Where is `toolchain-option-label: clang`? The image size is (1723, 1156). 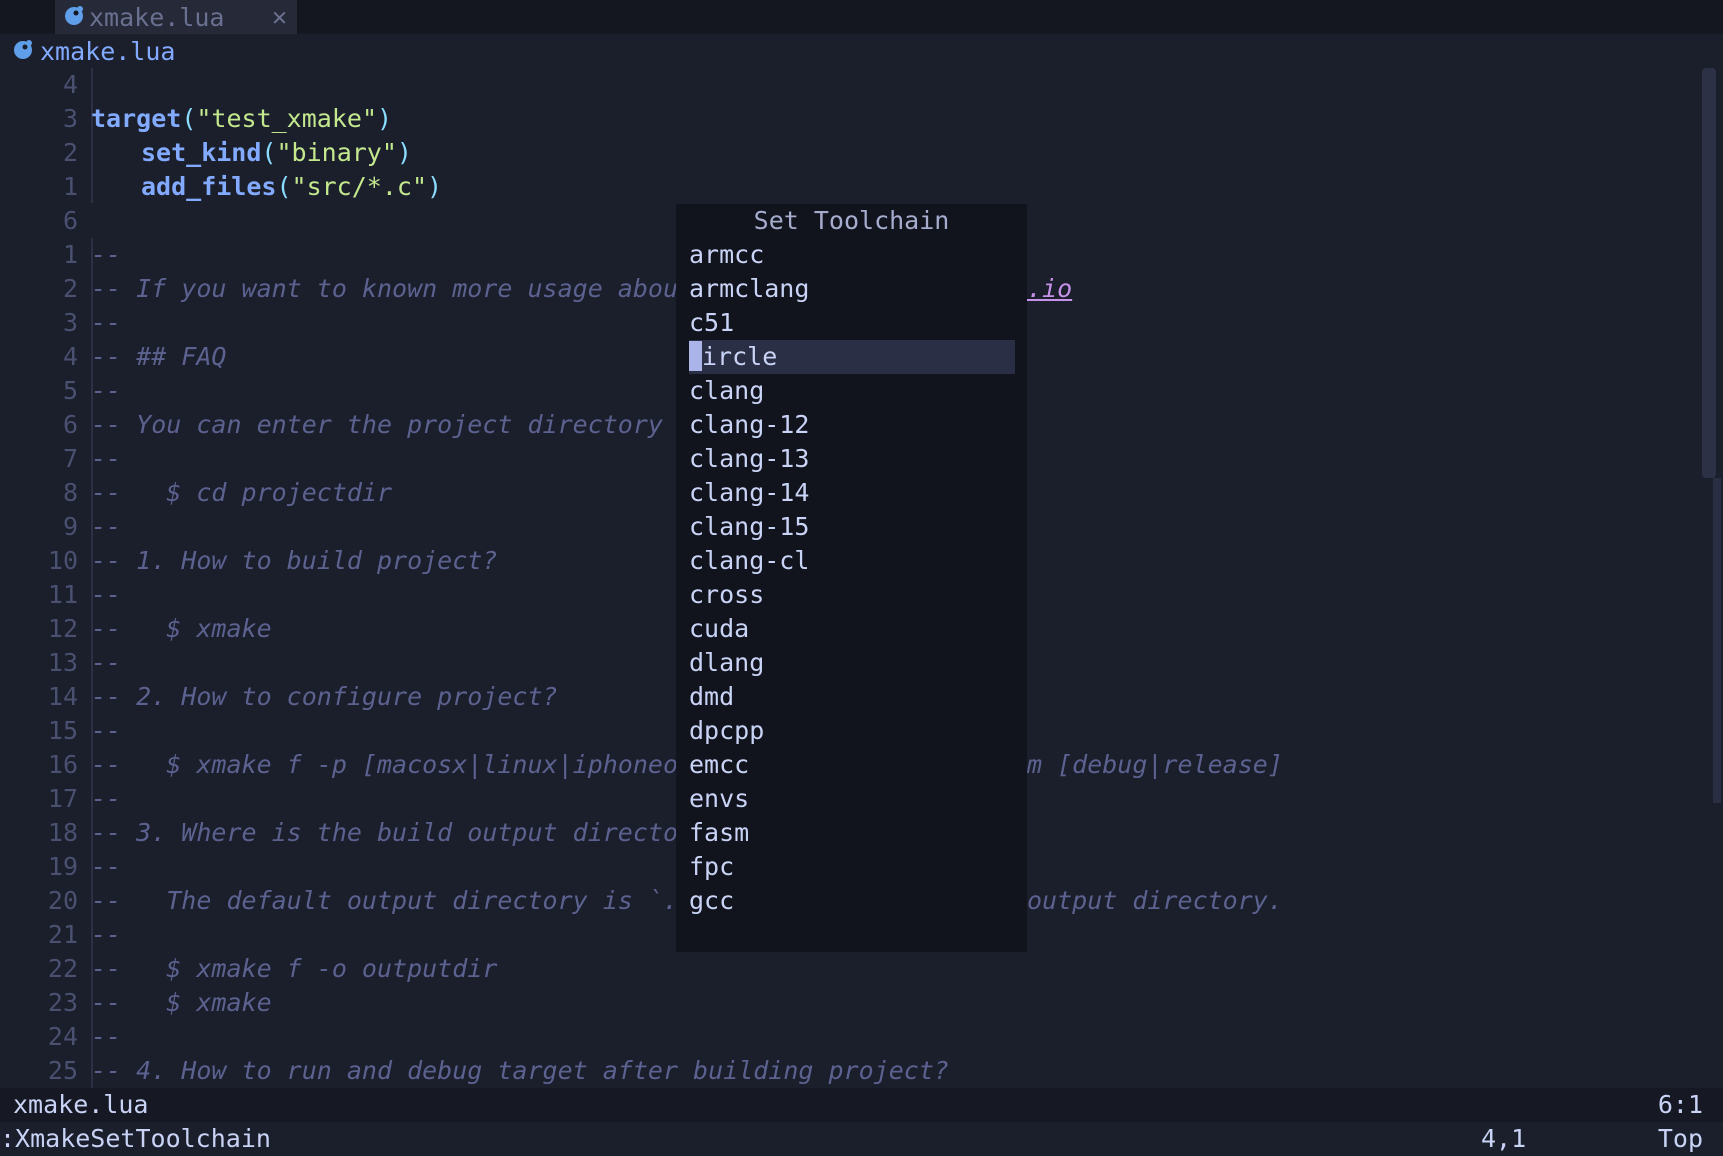
toolchain-option-label: clang is located at coordinates (727, 390).